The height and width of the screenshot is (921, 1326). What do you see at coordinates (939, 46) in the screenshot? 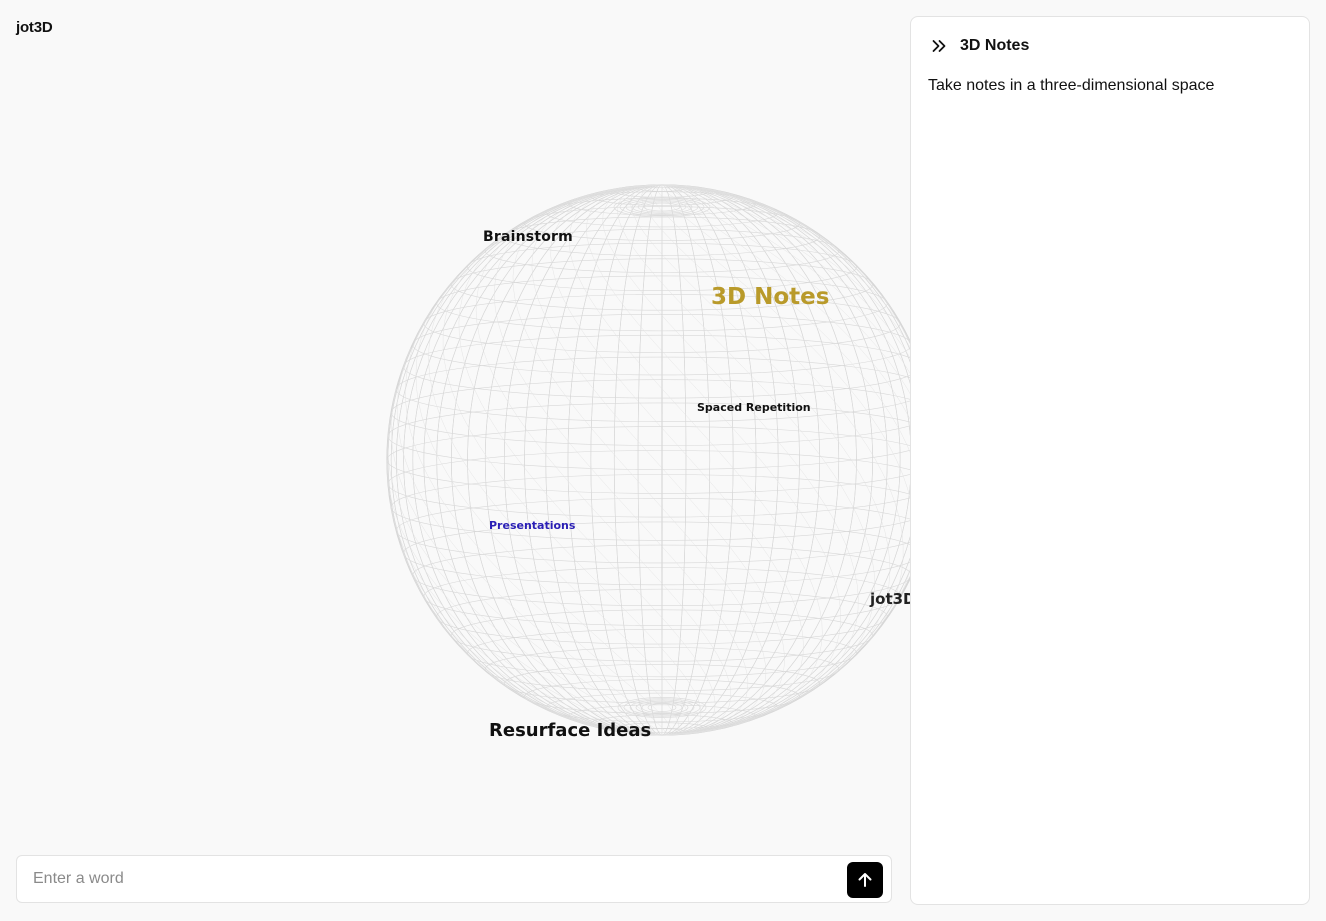
I see `chevrons-right-icon` at bounding box center [939, 46].